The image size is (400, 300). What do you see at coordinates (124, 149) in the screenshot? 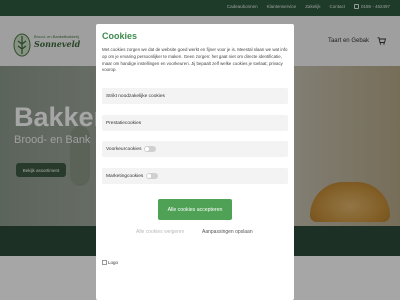
I see `cookie-option-label: Voorkeurcookies` at bounding box center [124, 149].